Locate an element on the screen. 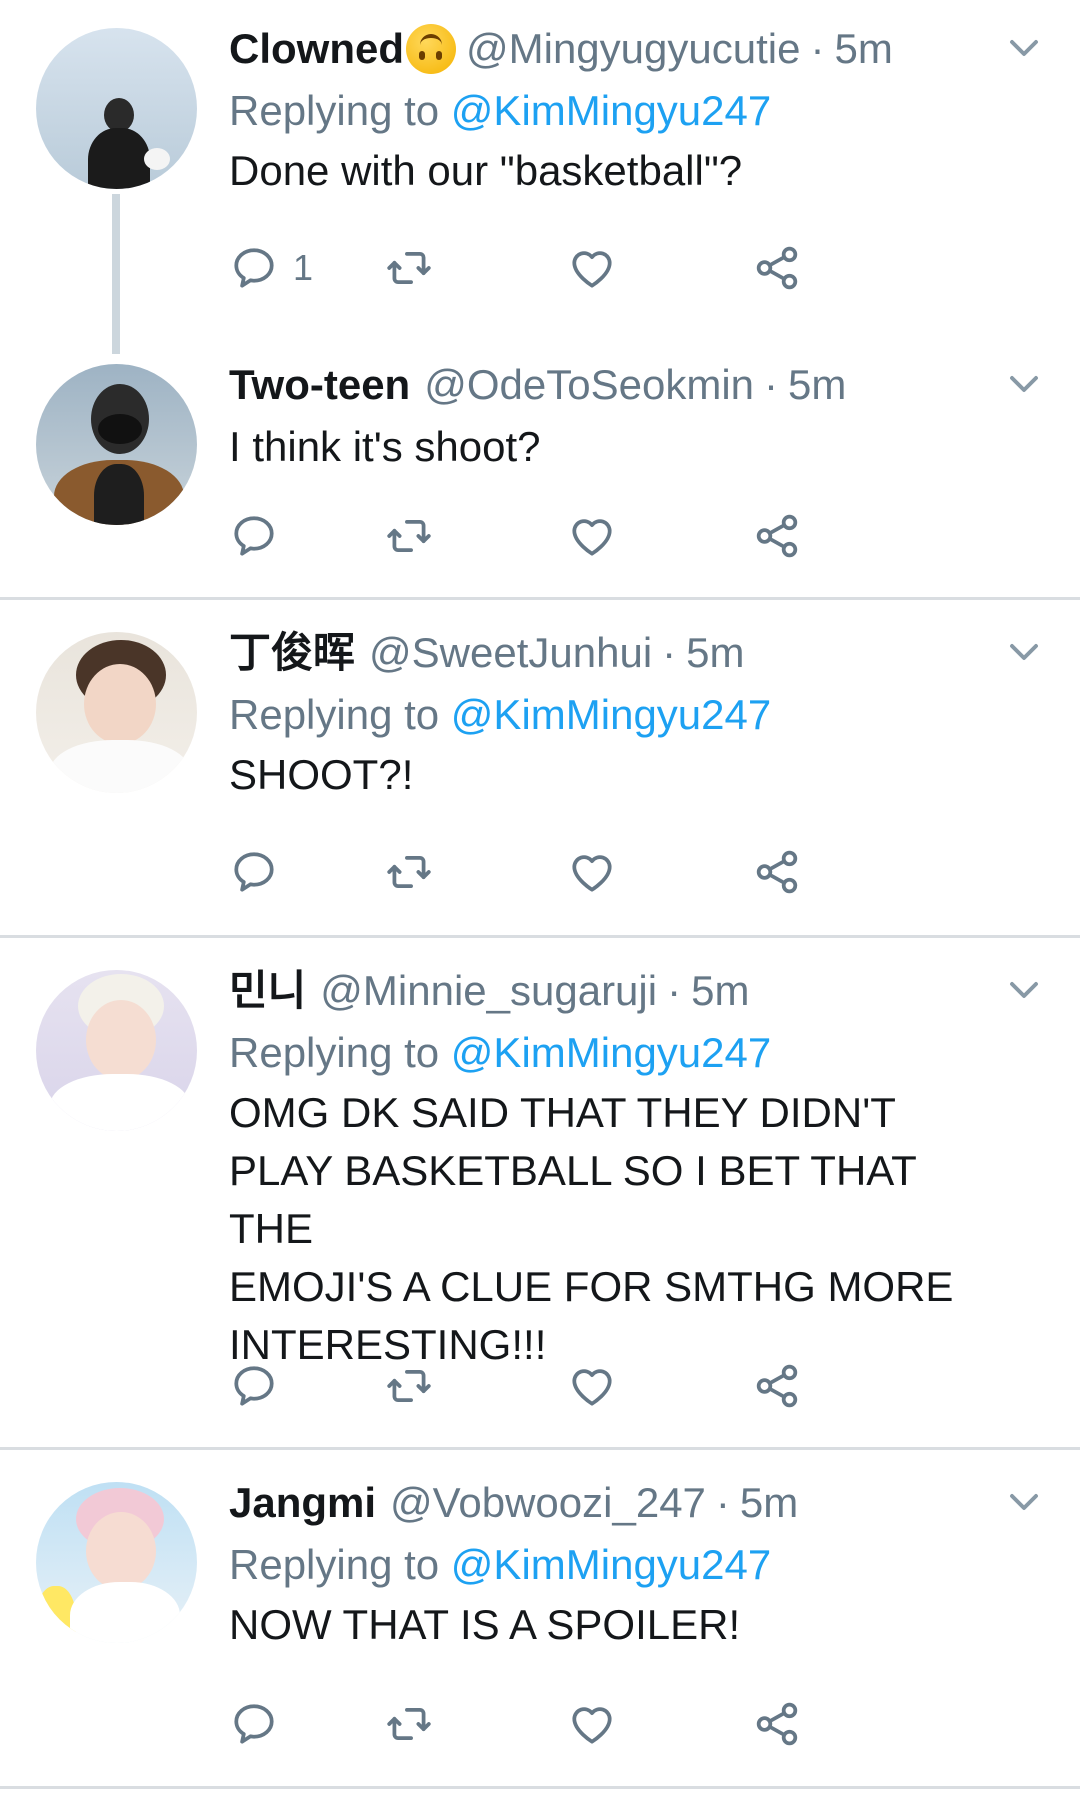 This screenshot has width=1080, height=1805. tweet-header: Two-teen @OdeToSeokmin · 5m is located at coordinates (599, 385).